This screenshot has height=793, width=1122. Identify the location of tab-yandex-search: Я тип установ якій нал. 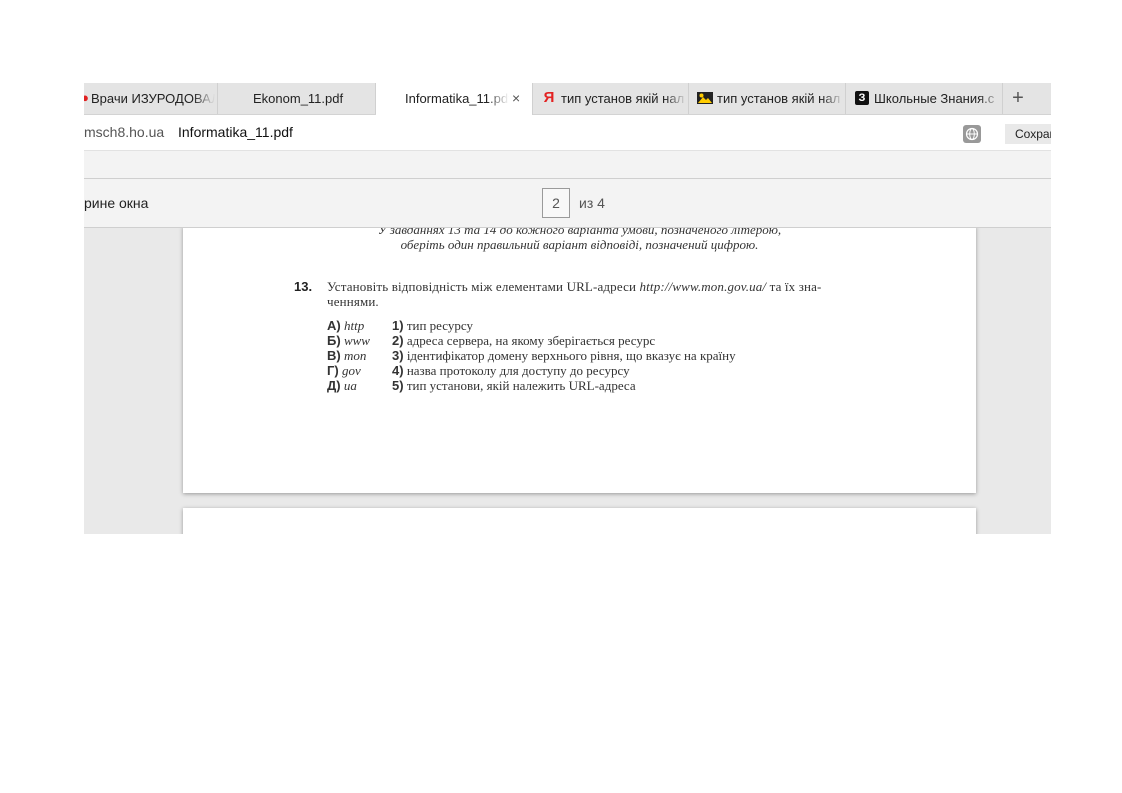
(611, 98).